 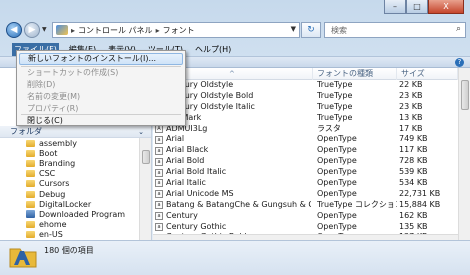 I want to click on refresh-button: ↻, so click(x=311, y=30).